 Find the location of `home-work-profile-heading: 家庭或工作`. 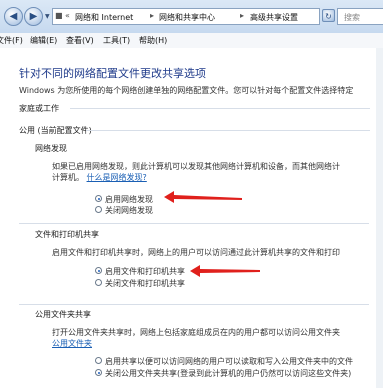

home-work-profile-heading: 家庭或工作 is located at coordinates (39, 108).